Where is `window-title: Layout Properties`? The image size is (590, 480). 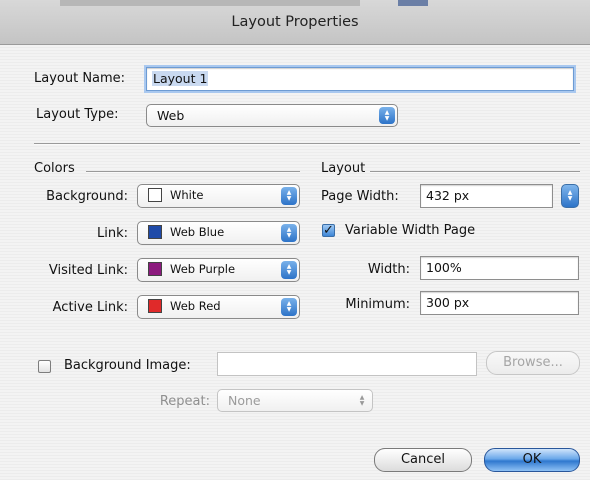 window-title: Layout Properties is located at coordinates (295, 22).